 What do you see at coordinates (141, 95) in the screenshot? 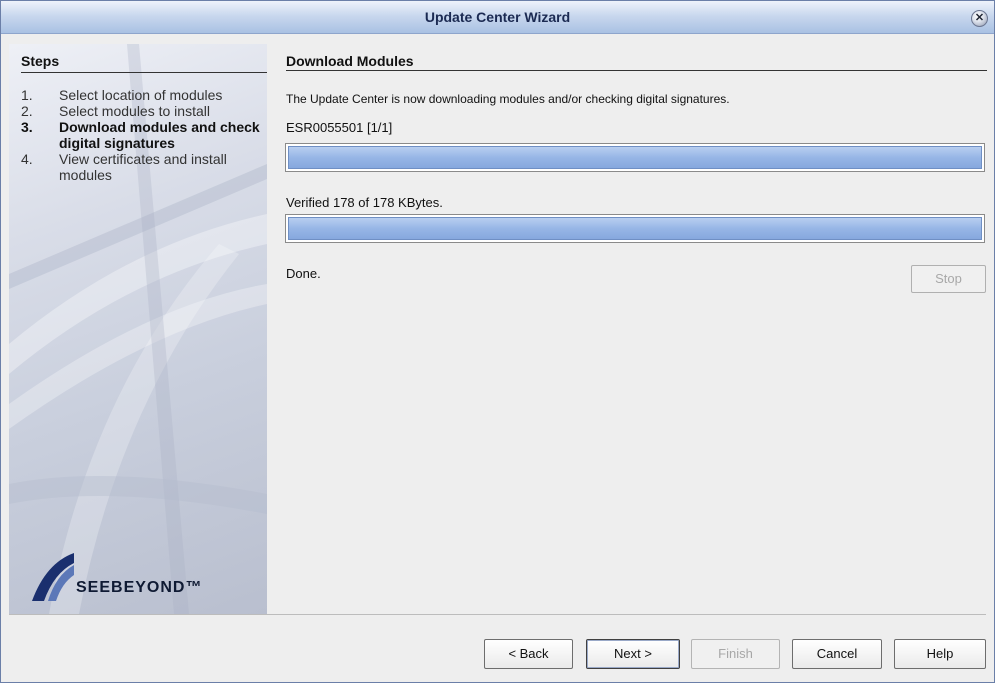
I see `step-label: Select location of modules` at bounding box center [141, 95].